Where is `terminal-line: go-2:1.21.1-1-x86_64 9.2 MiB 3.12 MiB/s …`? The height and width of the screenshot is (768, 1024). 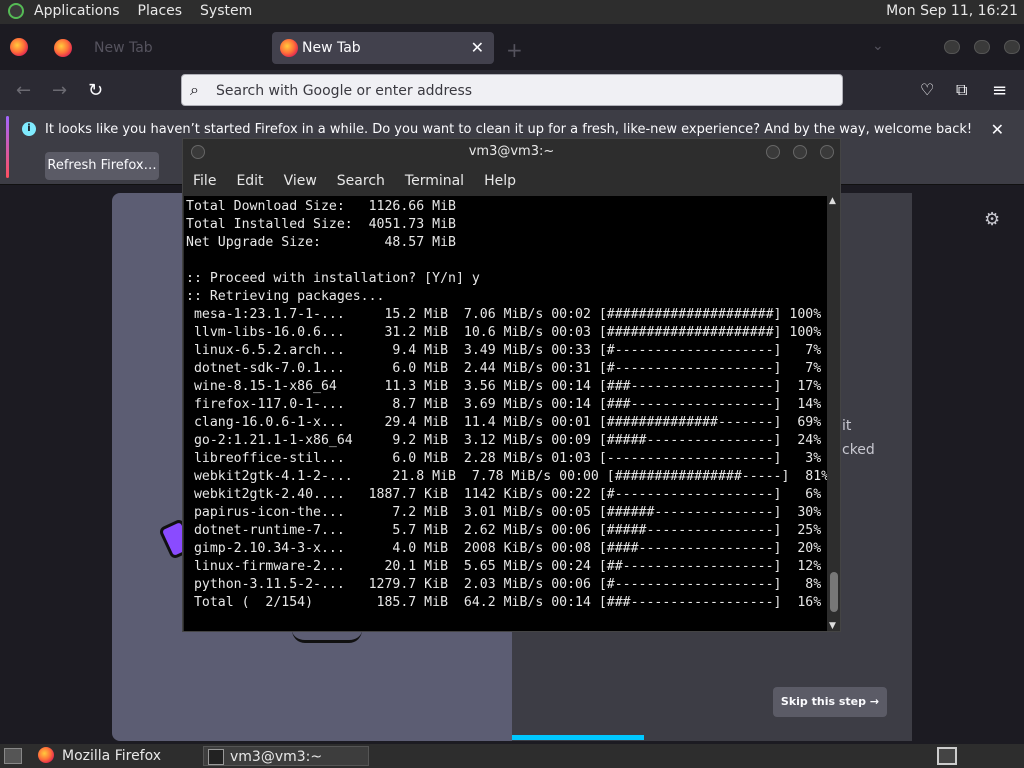 terminal-line: go-2:1.21.1-1-x86_64 9.2 MiB 3.12 MiB/s … is located at coordinates (504, 440).